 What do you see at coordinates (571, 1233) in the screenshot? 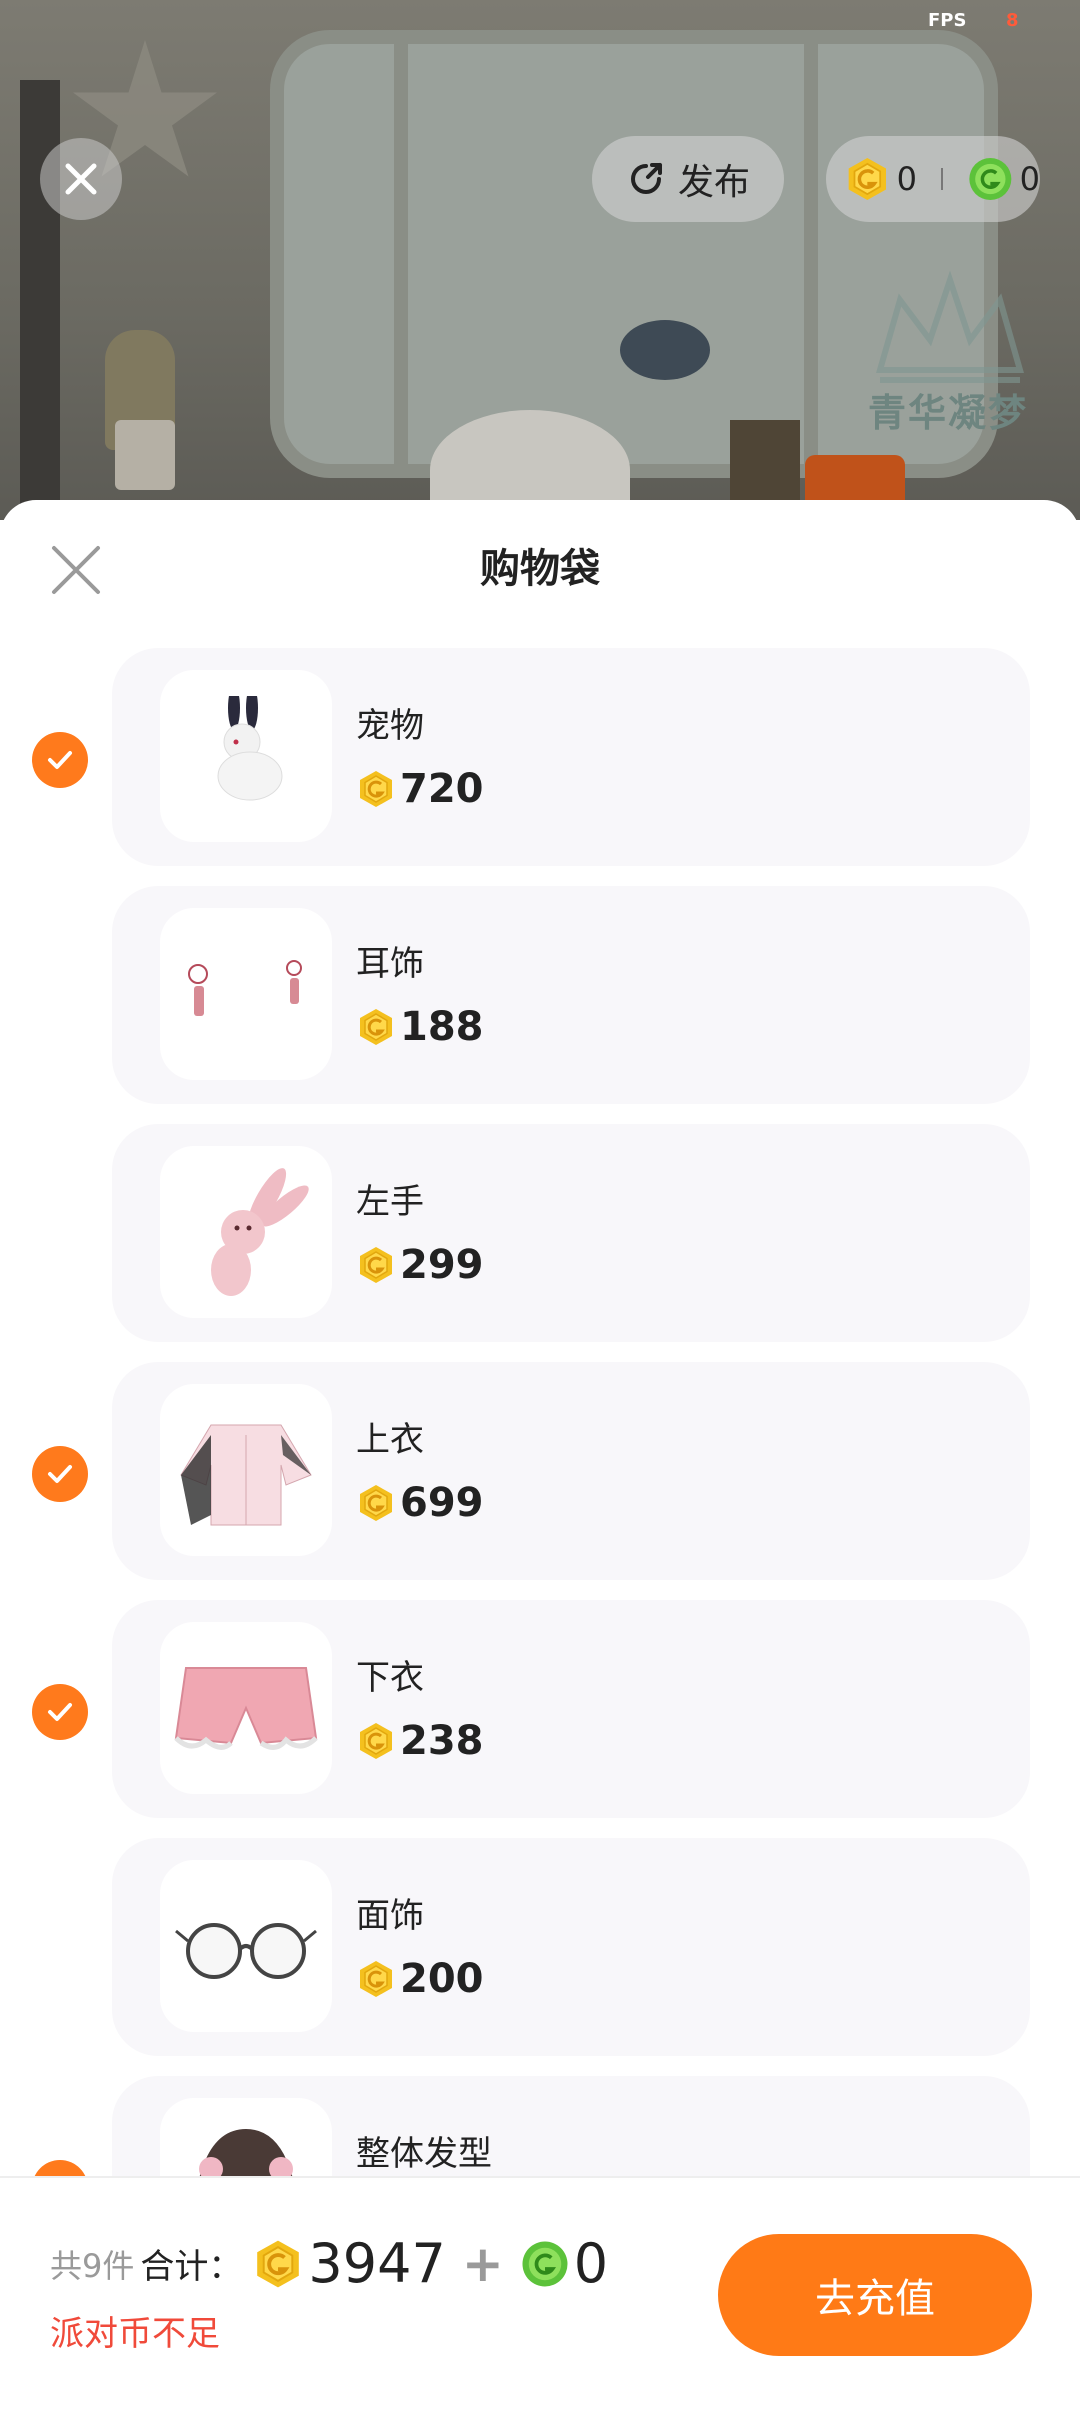
I see `item-card: 左手 299` at bounding box center [571, 1233].